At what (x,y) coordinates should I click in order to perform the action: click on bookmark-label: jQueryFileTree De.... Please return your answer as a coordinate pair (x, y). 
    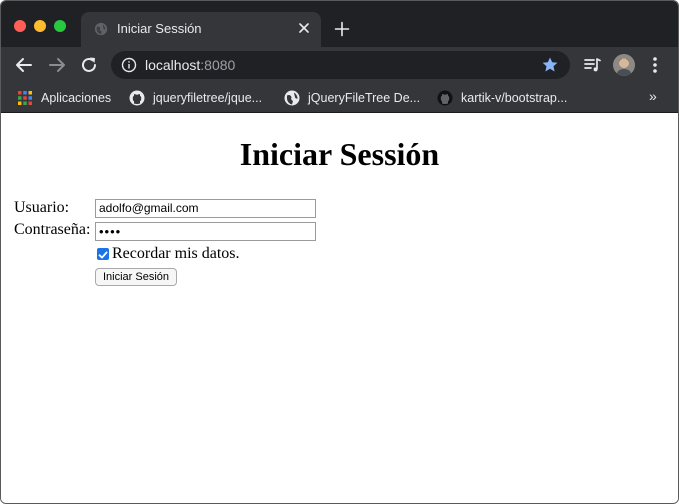
    Looking at the image, I should click on (364, 98).